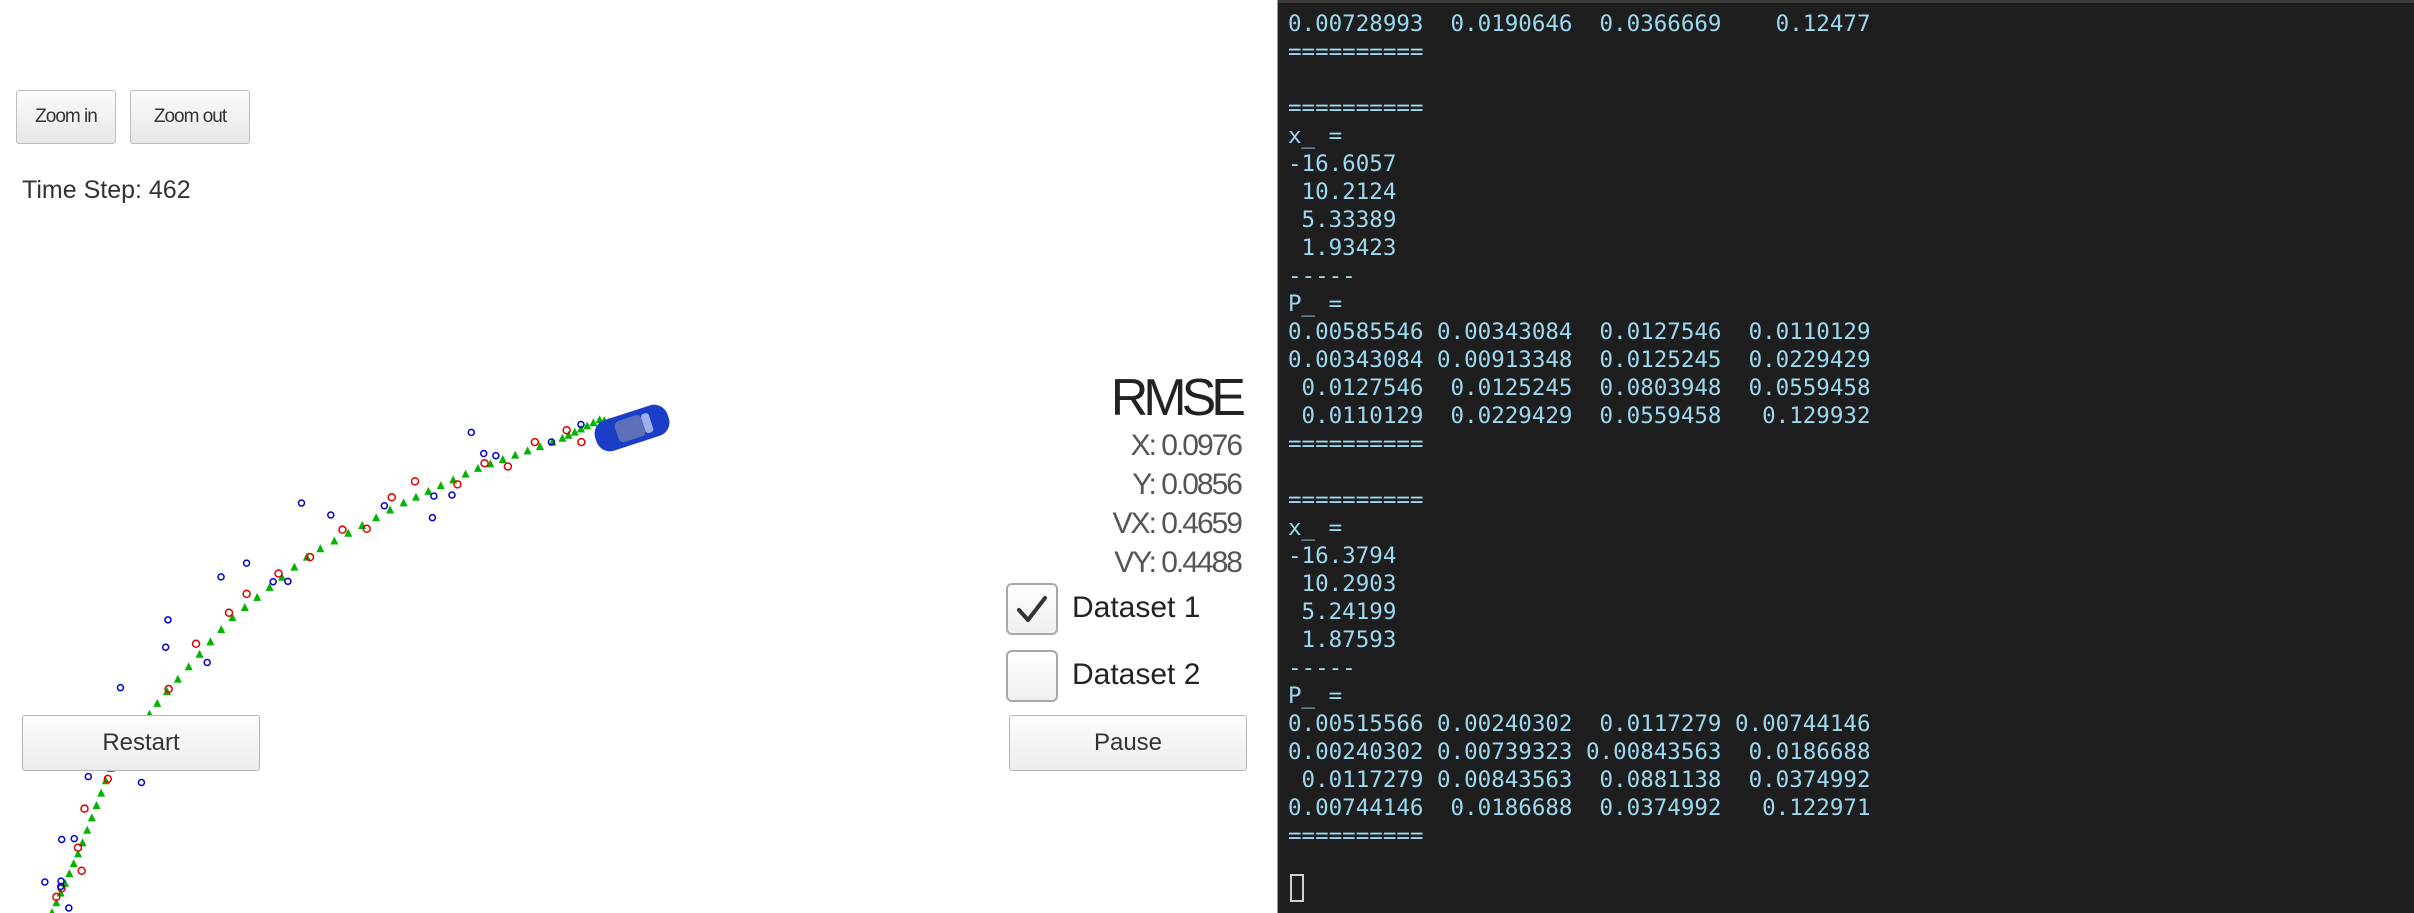 This screenshot has width=2414, height=913. What do you see at coordinates (1586, 416) in the screenshot?
I see `terminal-line: 0.0110129 0.0229429 0.0559458 0.129932` at bounding box center [1586, 416].